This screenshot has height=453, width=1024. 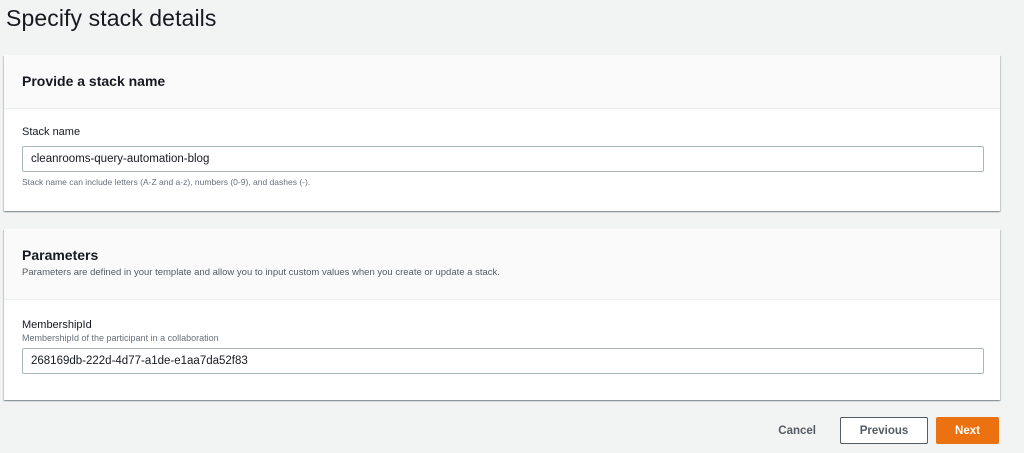 What do you see at coordinates (884, 430) in the screenshot?
I see `previous-button: Previous` at bounding box center [884, 430].